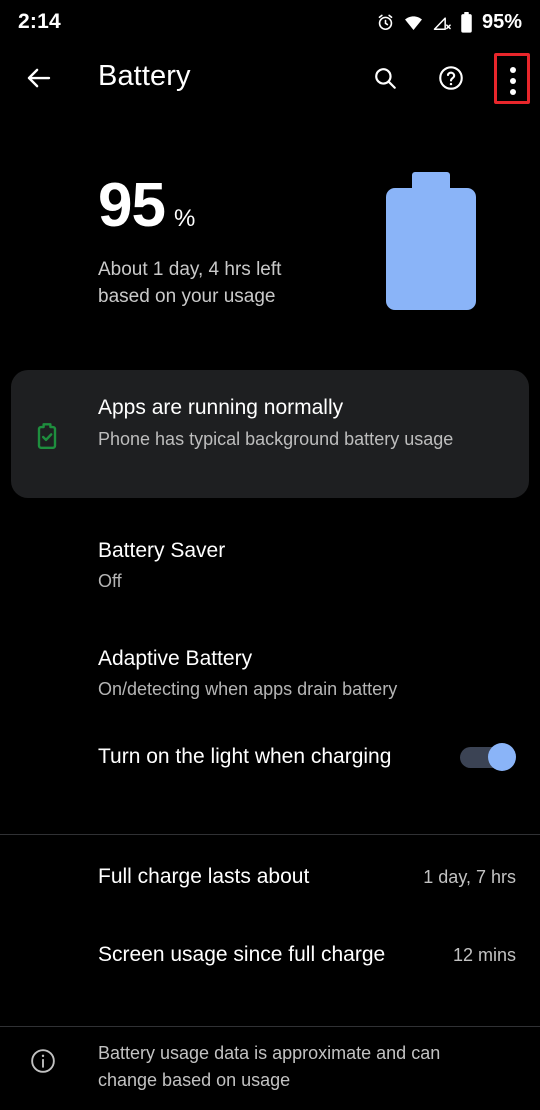  I want to click on row-charging-light-title: Turn on the light when charging, so click(245, 756).